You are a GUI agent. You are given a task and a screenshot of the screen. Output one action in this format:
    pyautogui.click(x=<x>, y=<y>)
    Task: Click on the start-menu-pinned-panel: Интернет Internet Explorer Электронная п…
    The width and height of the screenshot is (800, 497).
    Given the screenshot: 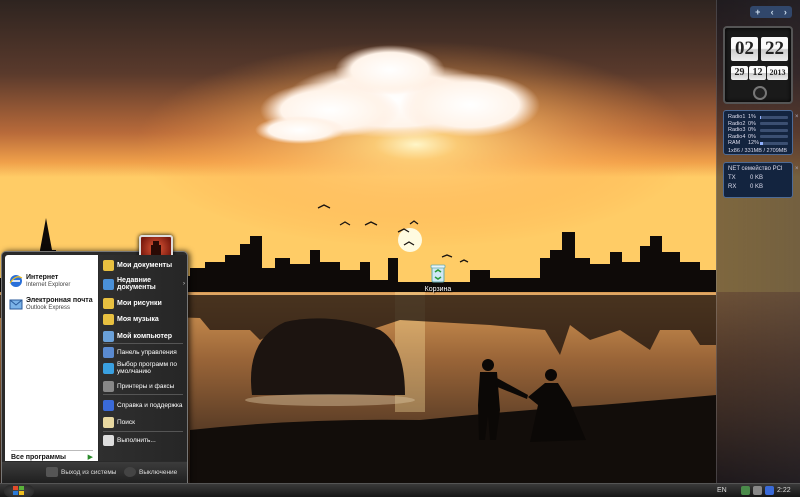 What is the action you would take?
    pyautogui.click(x=51, y=358)
    